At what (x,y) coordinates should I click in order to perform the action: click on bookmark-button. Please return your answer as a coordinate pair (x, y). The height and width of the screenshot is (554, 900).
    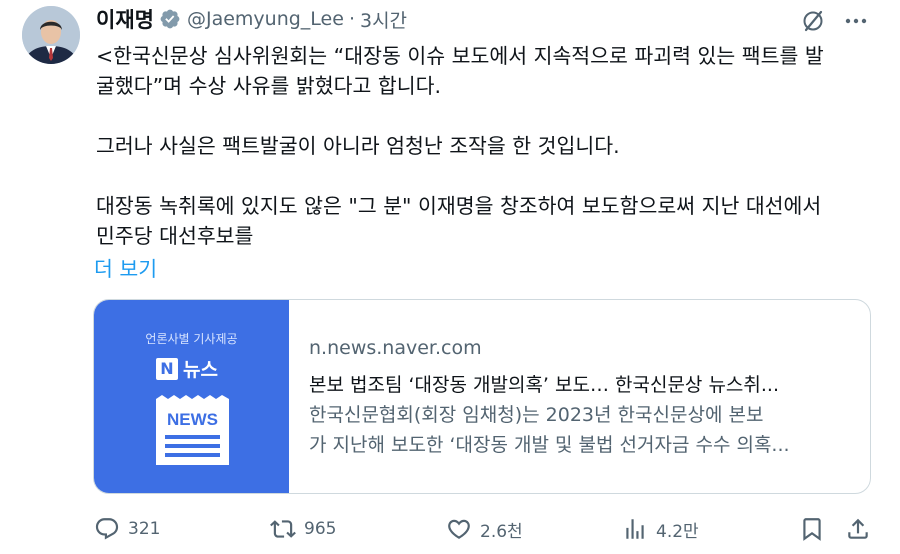
    Looking at the image, I should click on (812, 529).